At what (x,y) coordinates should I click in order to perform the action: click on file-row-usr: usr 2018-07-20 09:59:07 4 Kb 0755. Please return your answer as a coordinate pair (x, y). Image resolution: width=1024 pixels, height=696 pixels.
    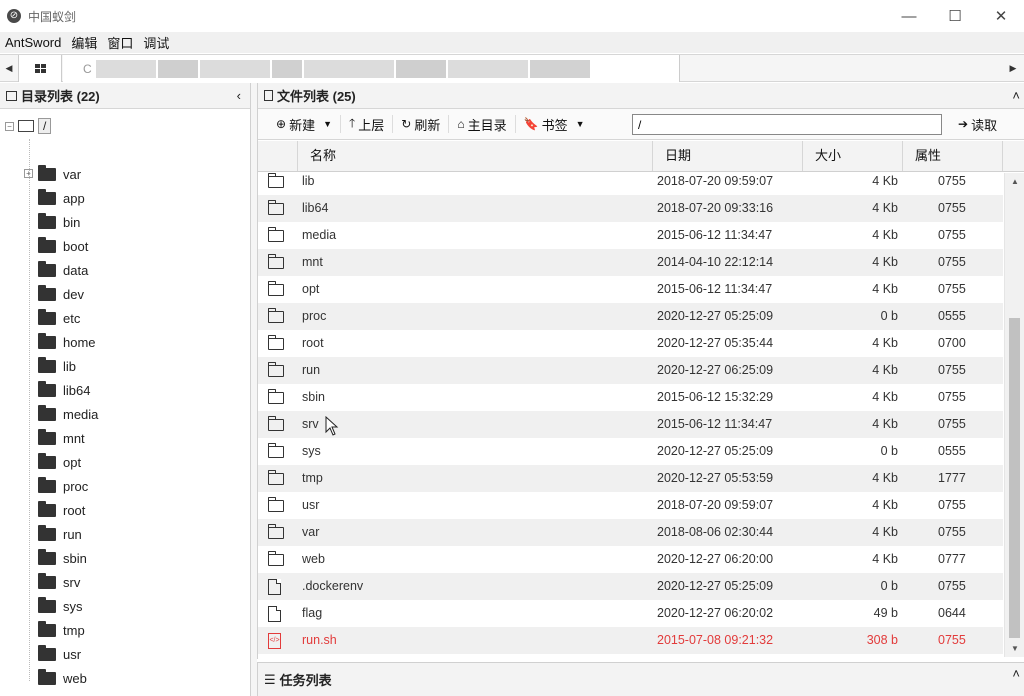
    Looking at the image, I should click on (630, 505).